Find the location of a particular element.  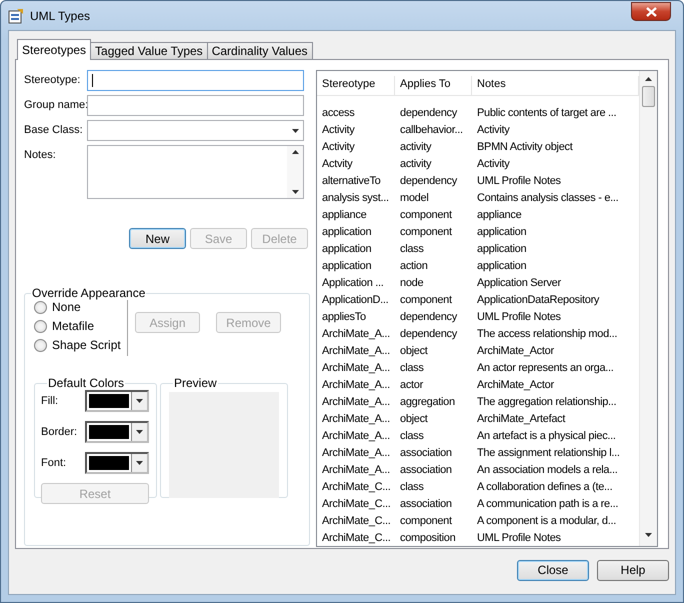

table-cell-text: ArchiMate_Artefact is located at coordinates (521, 418).